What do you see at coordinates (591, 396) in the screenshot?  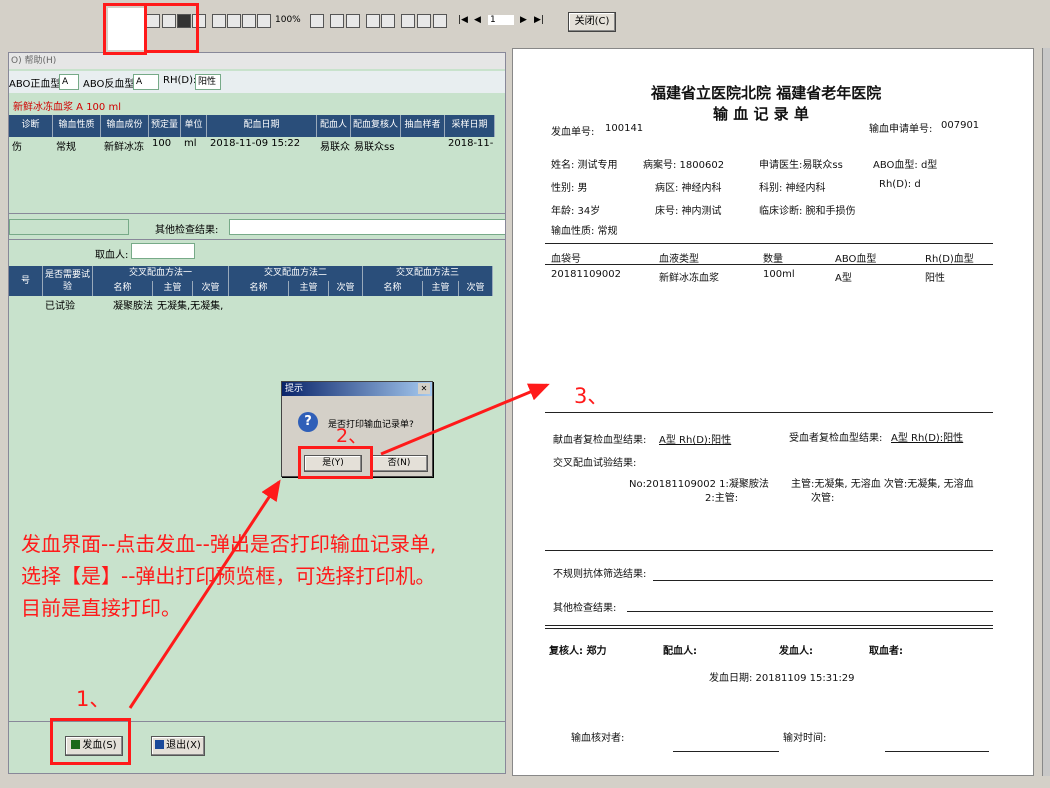 I see `step3-label: 3、` at bounding box center [591, 396].